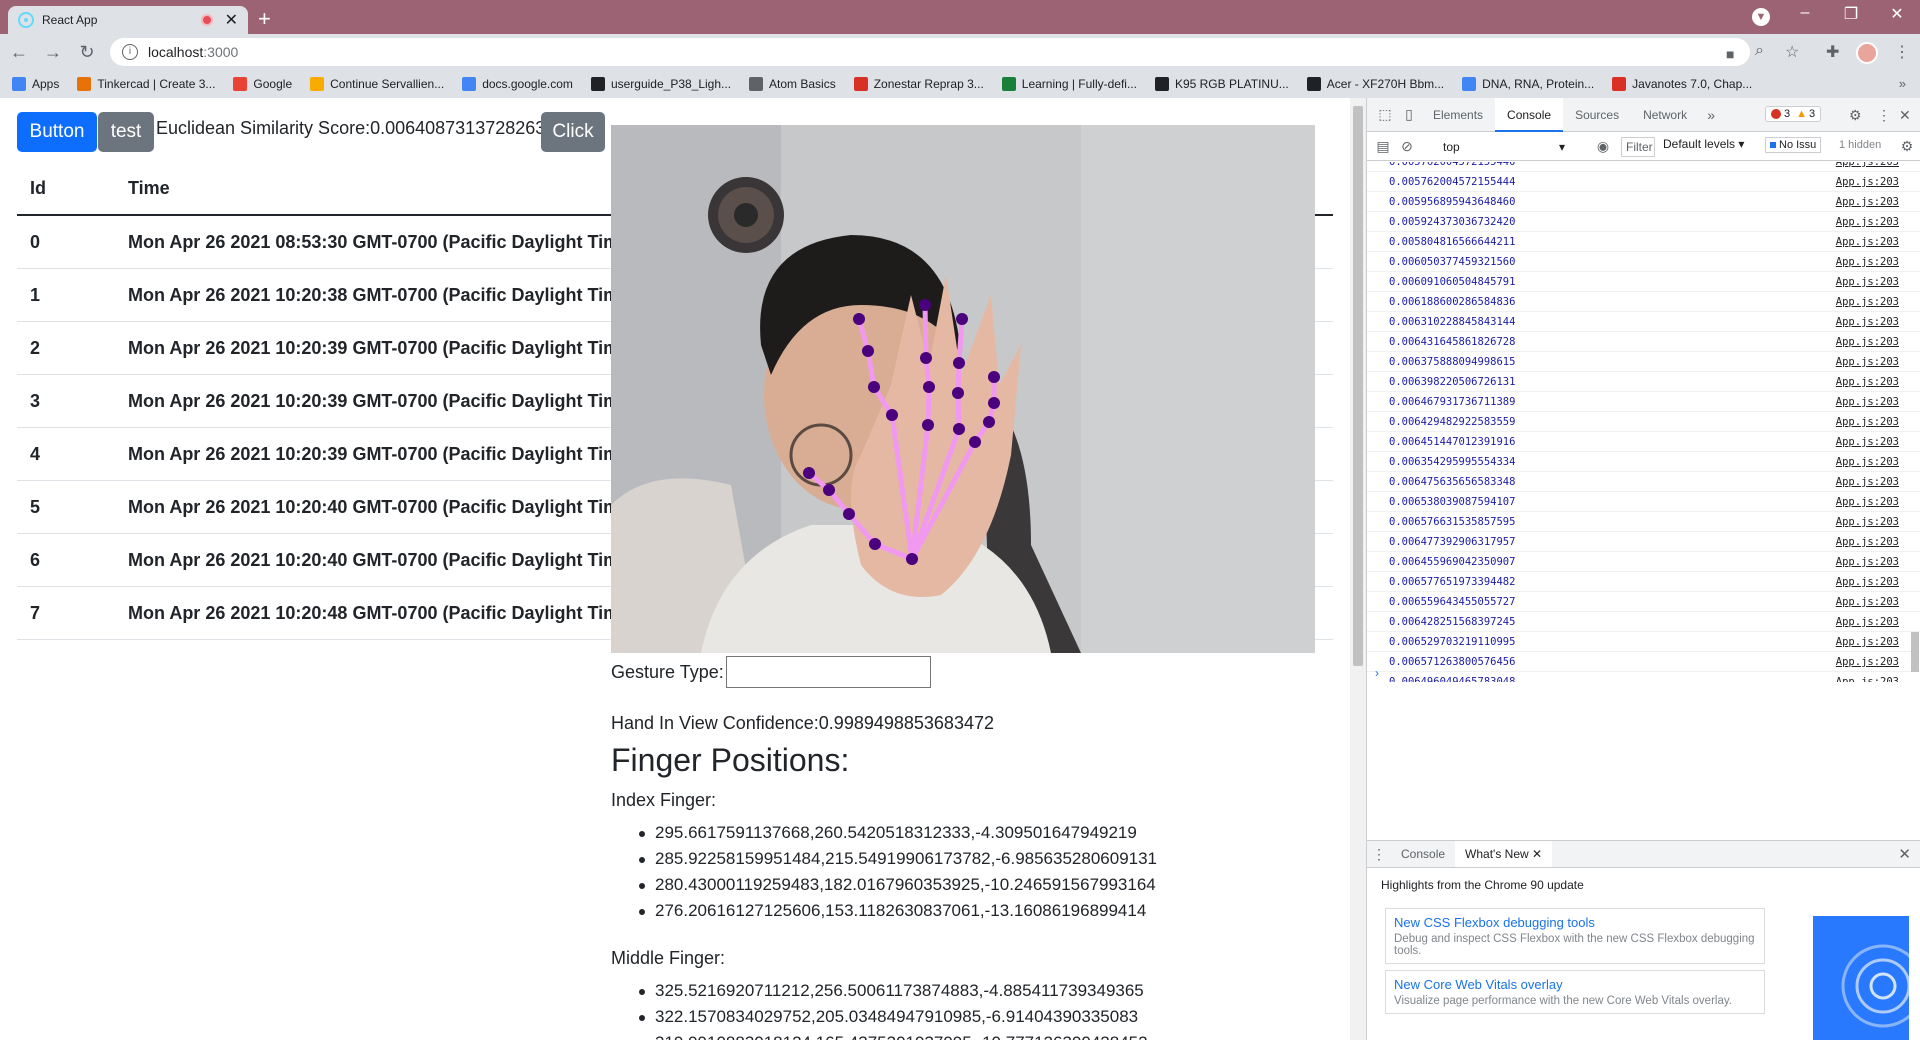 Image resolution: width=1920 pixels, height=1040 pixels. Describe the element at coordinates (1537, 854) in the screenshot. I see `close-drawer-tab-icon: ✕` at that location.